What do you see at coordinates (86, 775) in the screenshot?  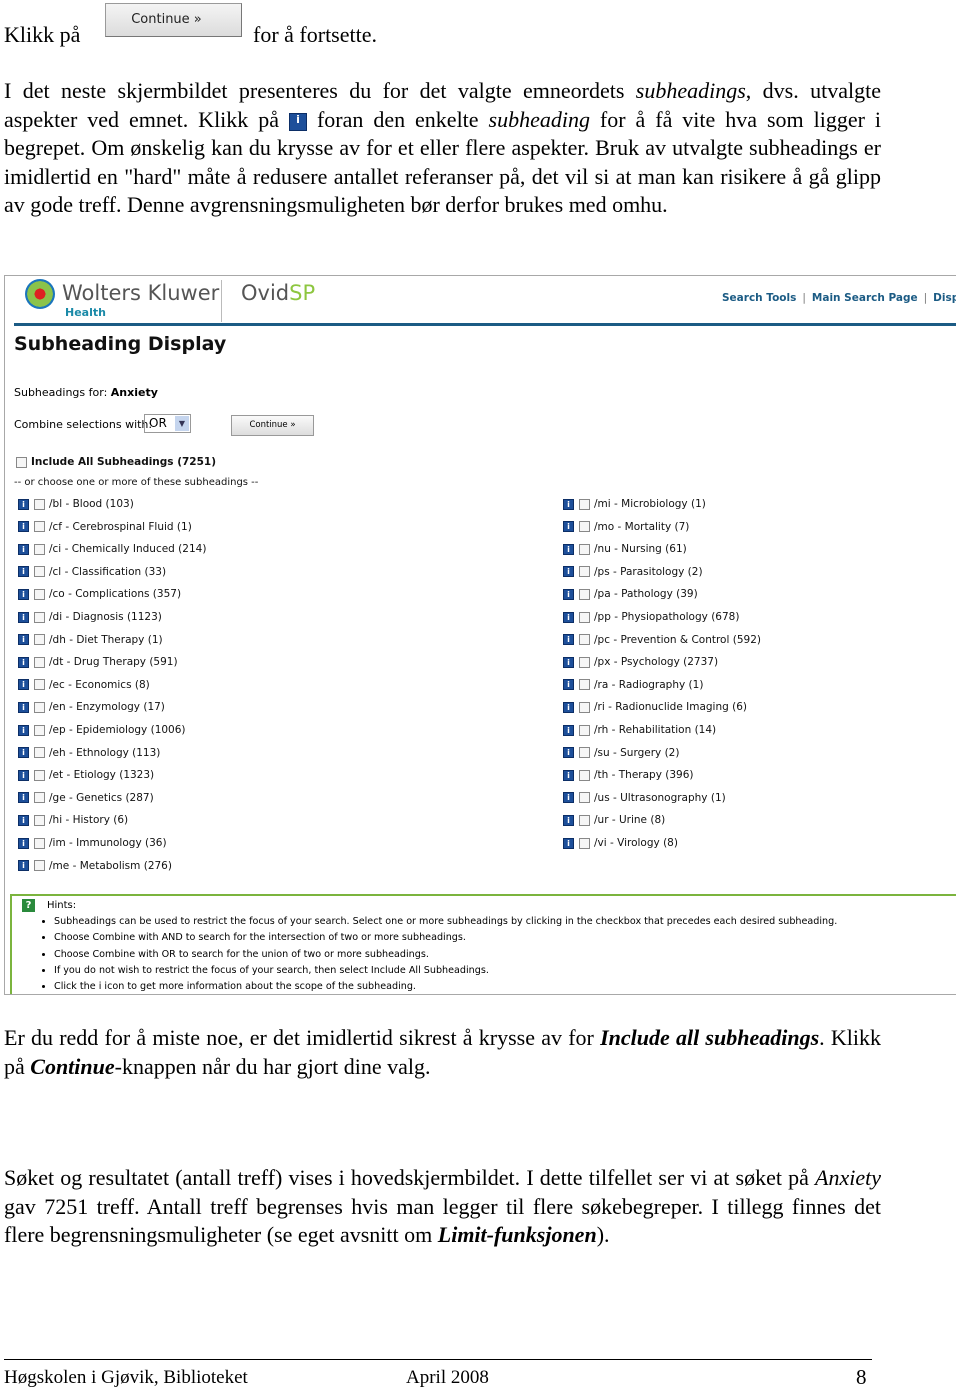 I see `subheading-item: i/et - Etiology (1323)` at bounding box center [86, 775].